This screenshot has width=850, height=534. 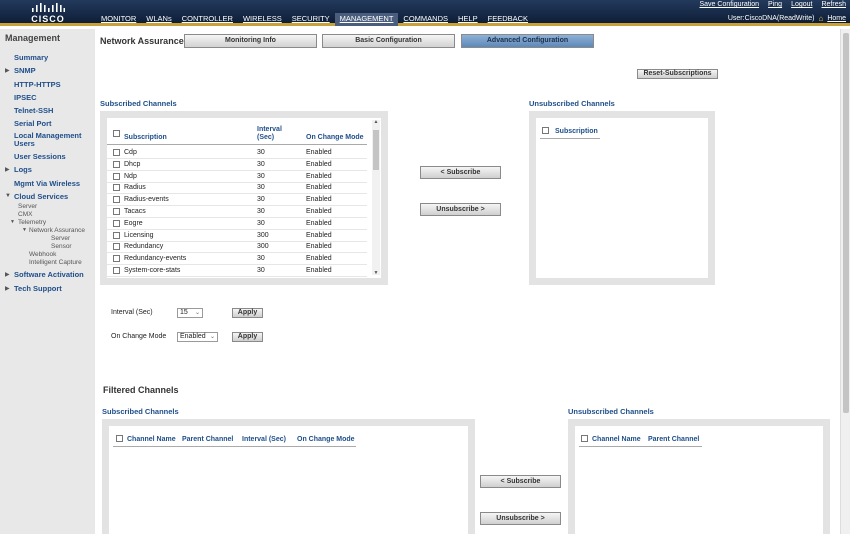 I want to click on sidebar-item-cloud-services: Cloud Services, so click(x=41, y=197).